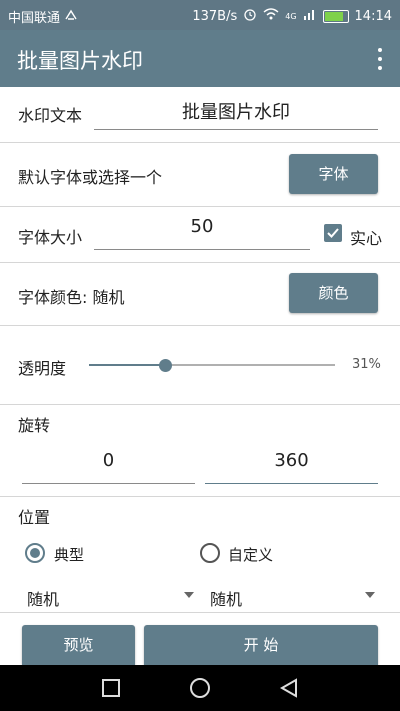 Image resolution: width=400 pixels, height=711 pixels. I want to click on spinner-right-value: 随机, so click(226, 599).